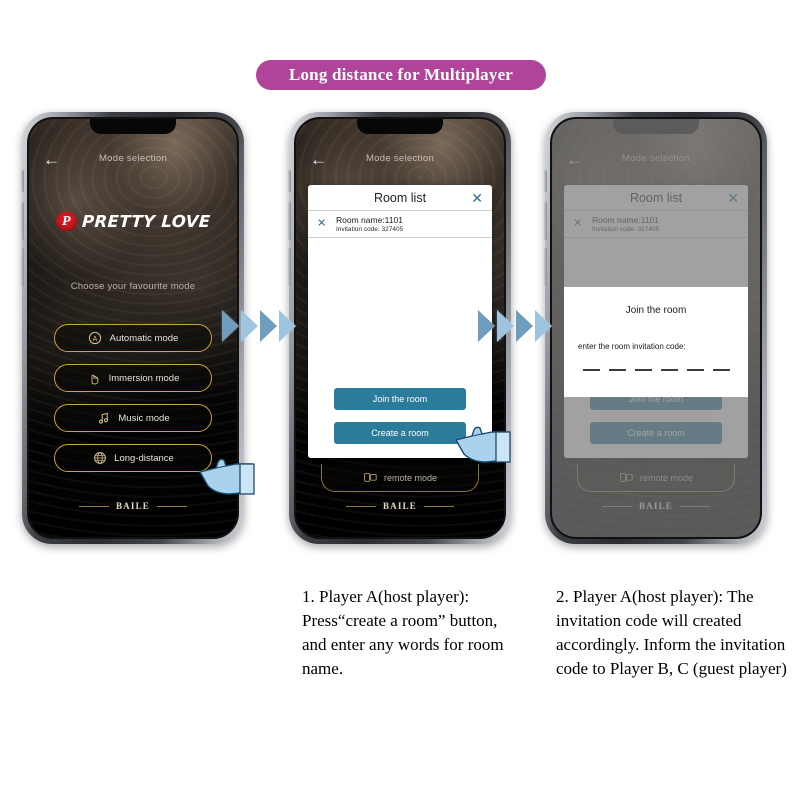 The width and height of the screenshot is (800, 800). What do you see at coordinates (133, 286) in the screenshot?
I see `screen-subtitle: Choose your favourite mode` at bounding box center [133, 286].